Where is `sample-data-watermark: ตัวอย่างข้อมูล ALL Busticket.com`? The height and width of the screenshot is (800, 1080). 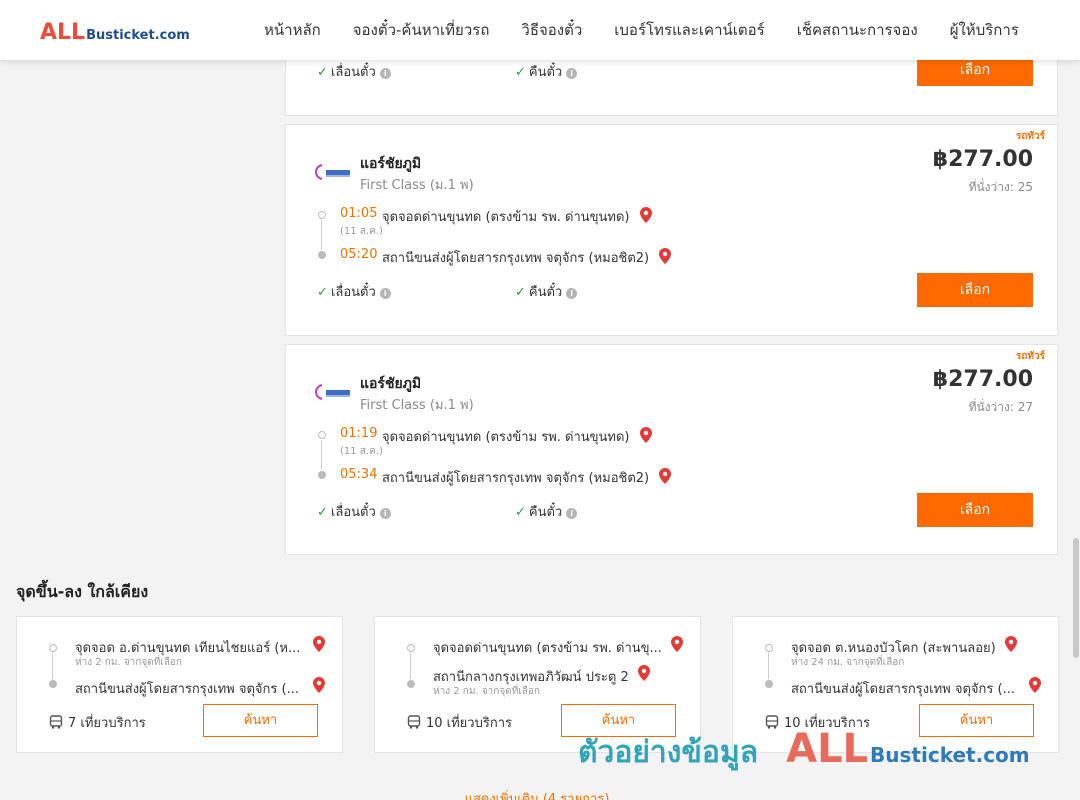 sample-data-watermark: ตัวอย่างข้อมูล ALL Busticket.com is located at coordinates (804, 751).